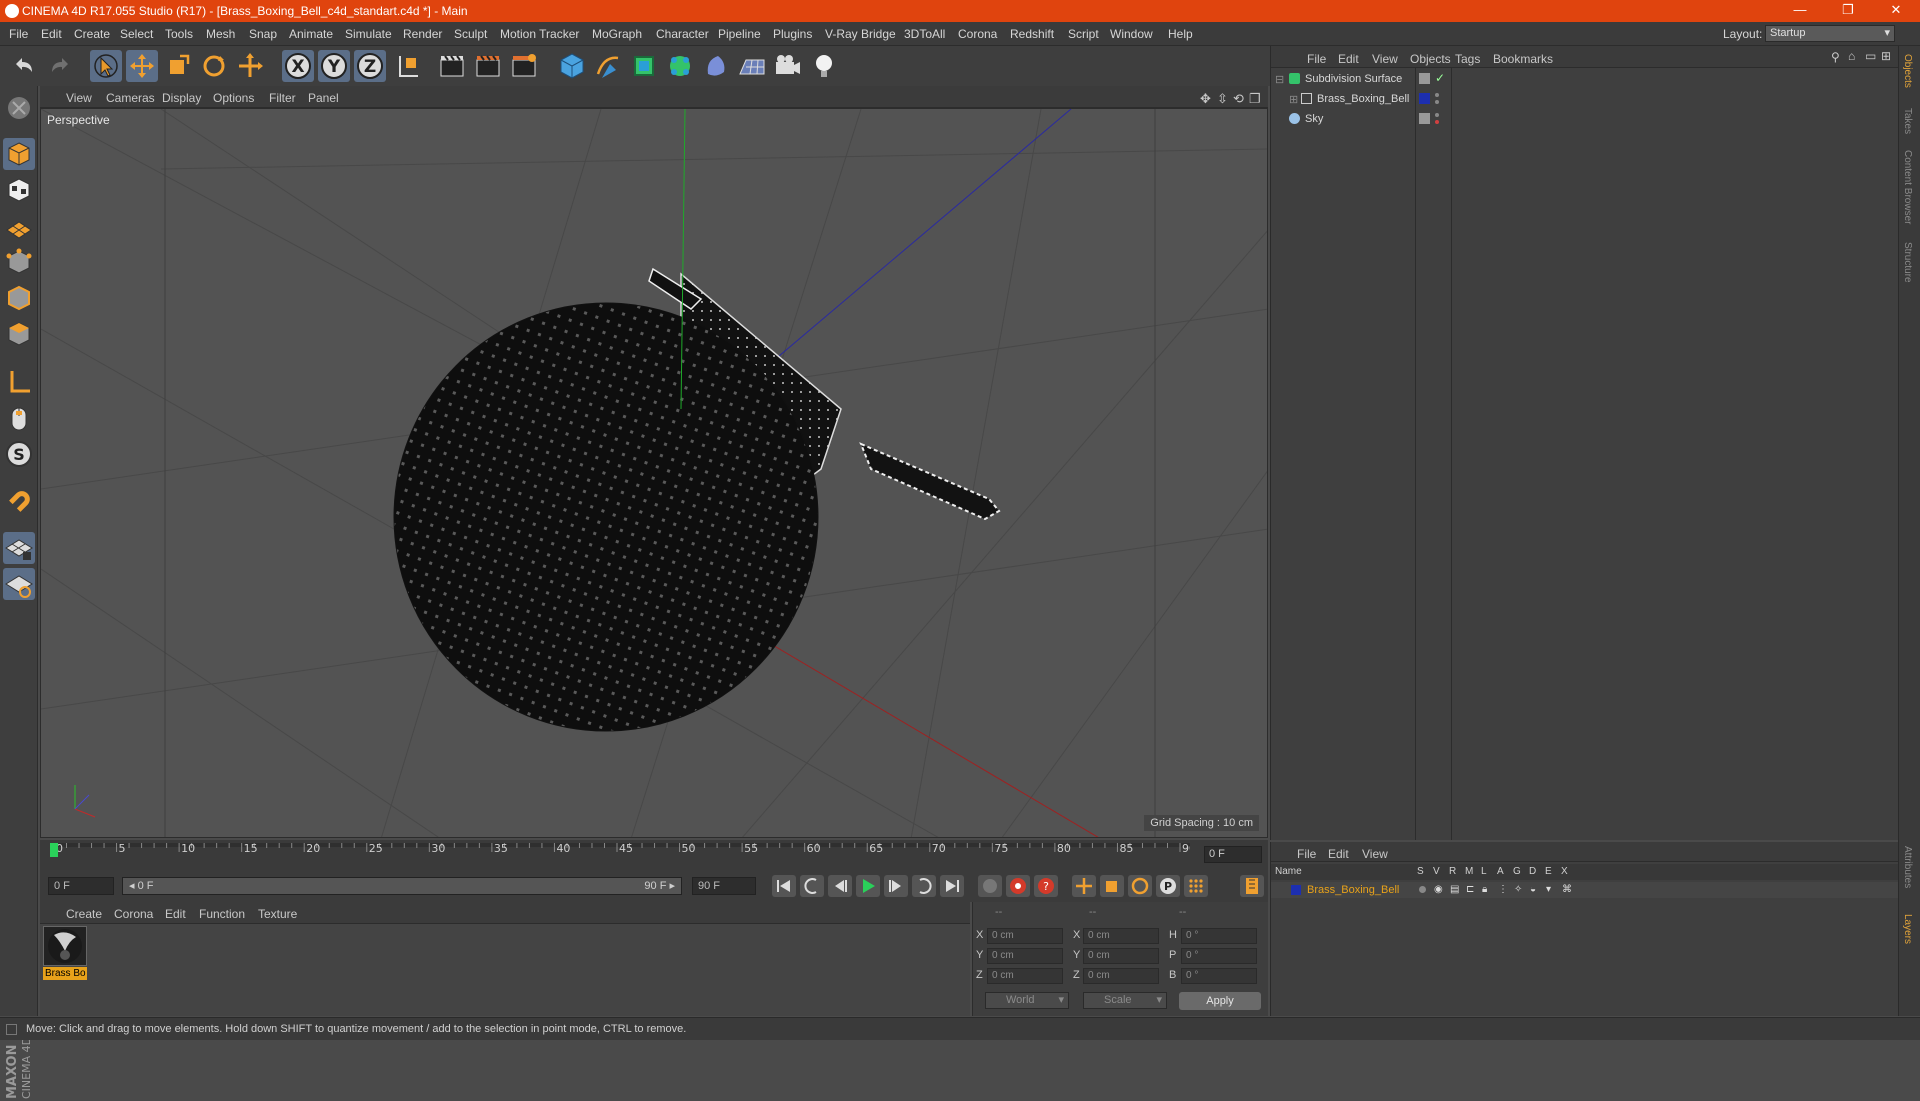 The image size is (1920, 1101). What do you see at coordinates (1430, 59) in the screenshot?
I see `object-menu-objects: Objects` at bounding box center [1430, 59].